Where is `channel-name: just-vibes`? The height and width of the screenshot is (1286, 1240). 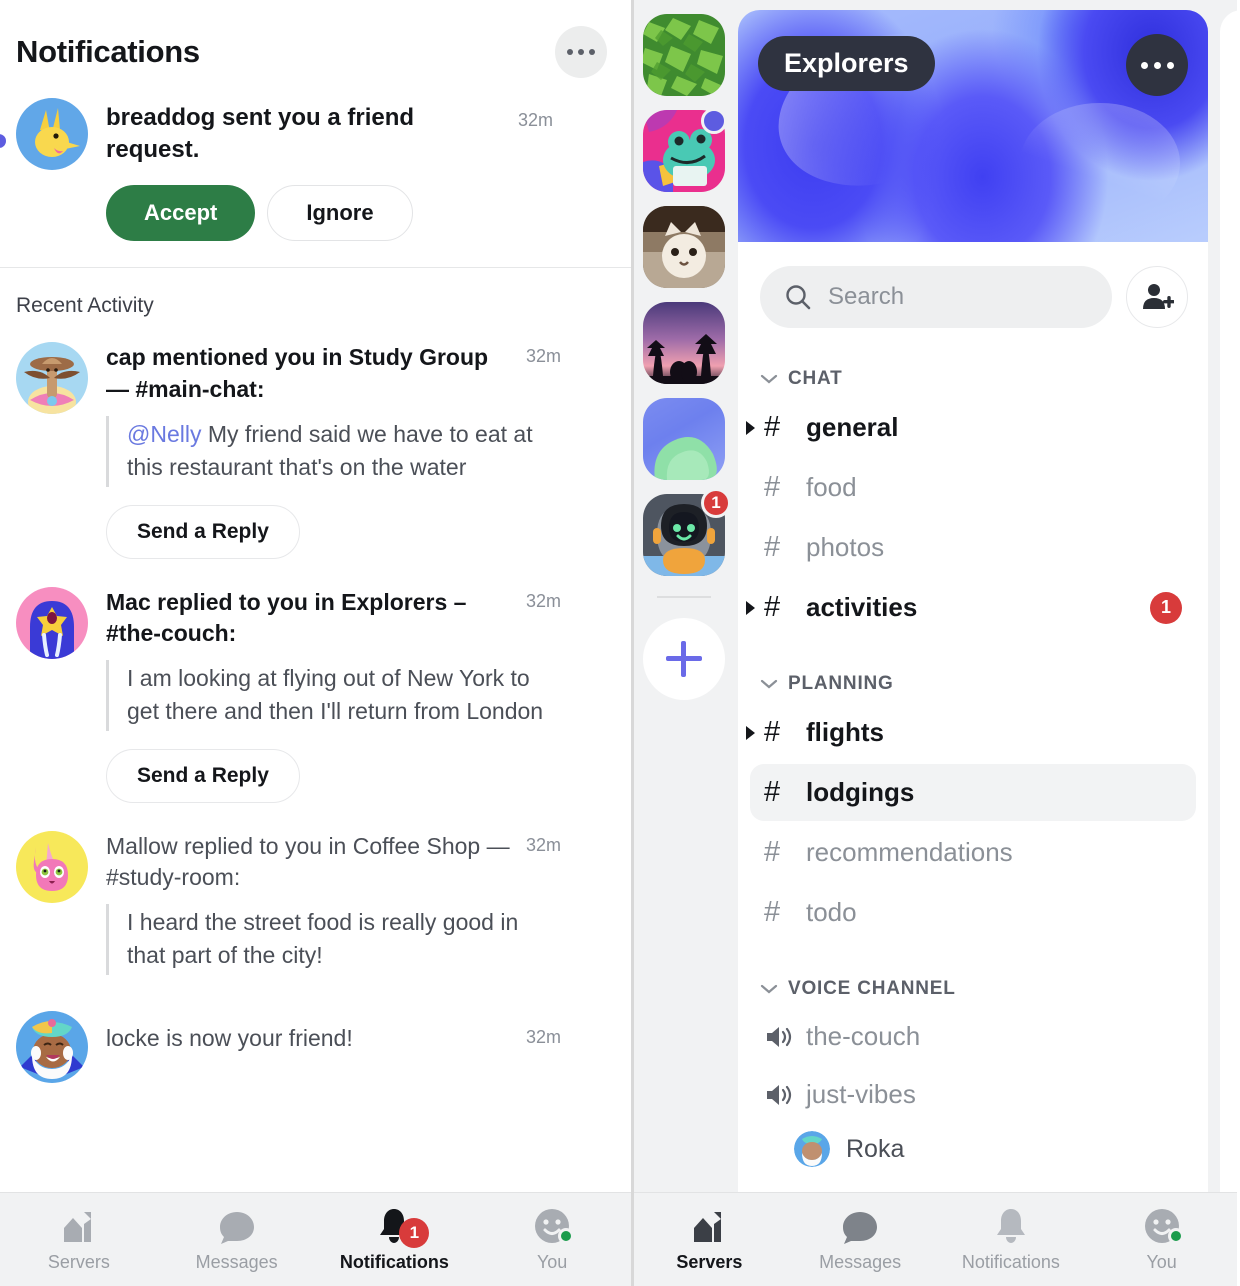
channel-name: just-vibes is located at coordinates (861, 1094).